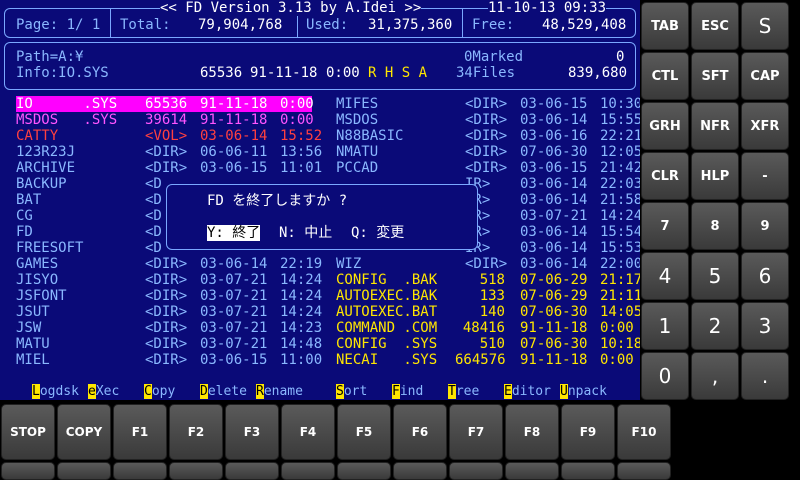 The height and width of the screenshot is (480, 800). Describe the element at coordinates (588, 432) in the screenshot. I see `bottom-key-10: F9` at that location.